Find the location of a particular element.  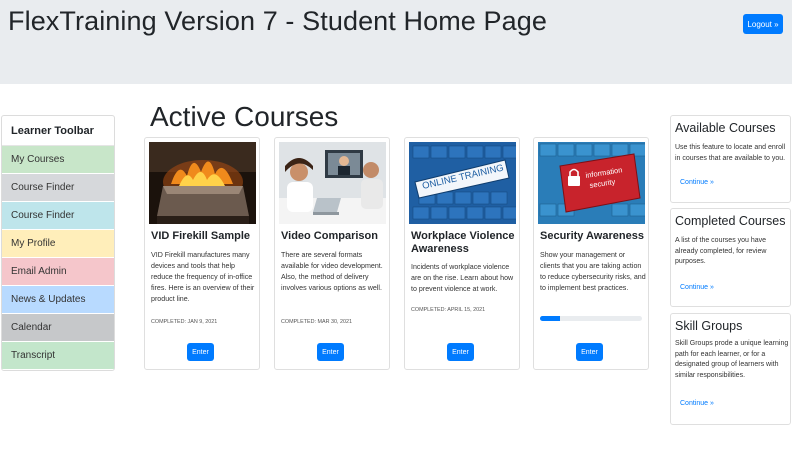

sidebar-item-email-admin: Email Admin is located at coordinates (58, 272).